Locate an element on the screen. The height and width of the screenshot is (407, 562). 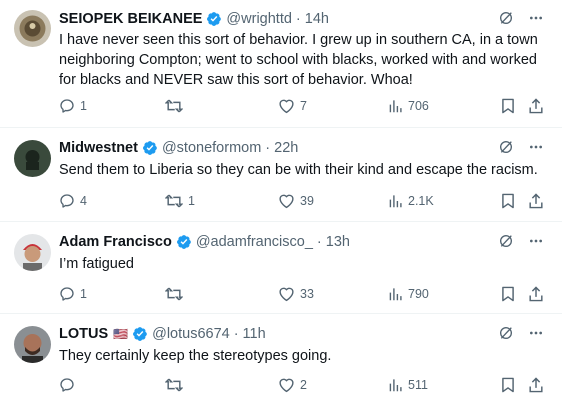
display-name: Midwestnet is located at coordinates (98, 148).